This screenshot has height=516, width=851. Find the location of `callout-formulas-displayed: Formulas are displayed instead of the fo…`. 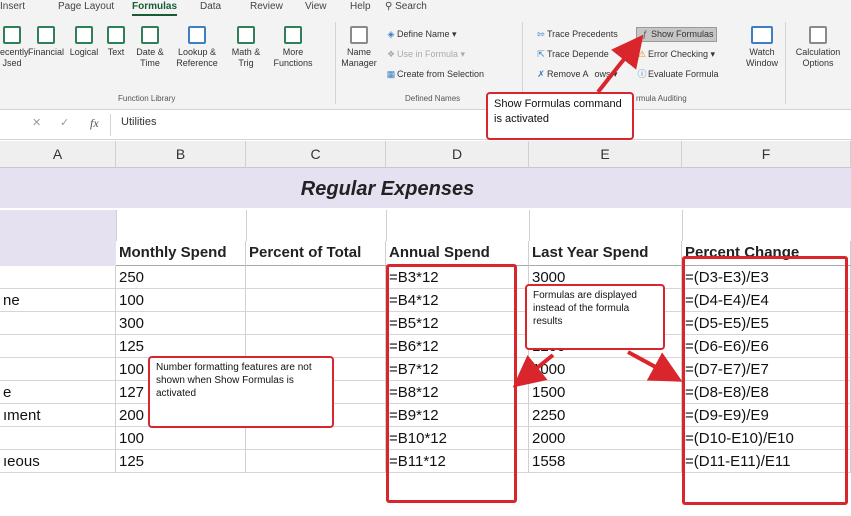

callout-formulas-displayed: Formulas are displayed instead of the fo… is located at coordinates (595, 317).